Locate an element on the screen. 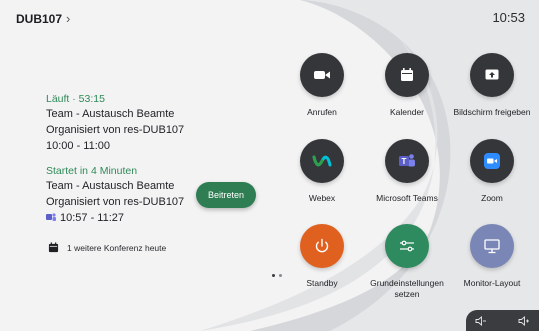  sliders-icon is located at coordinates (407, 246).